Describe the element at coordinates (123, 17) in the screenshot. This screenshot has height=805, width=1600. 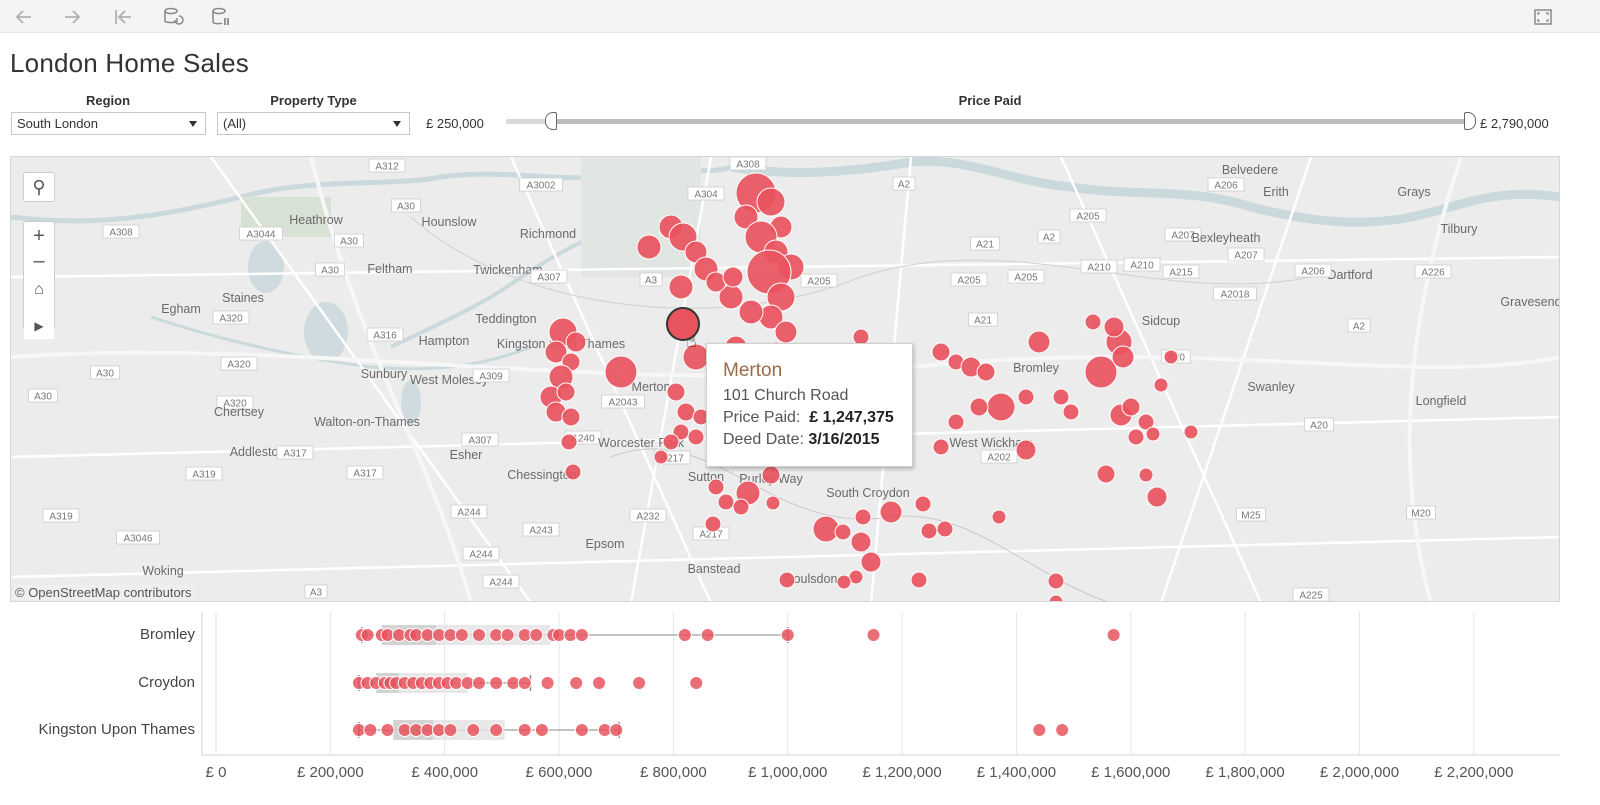
I see `revert-icon` at that location.